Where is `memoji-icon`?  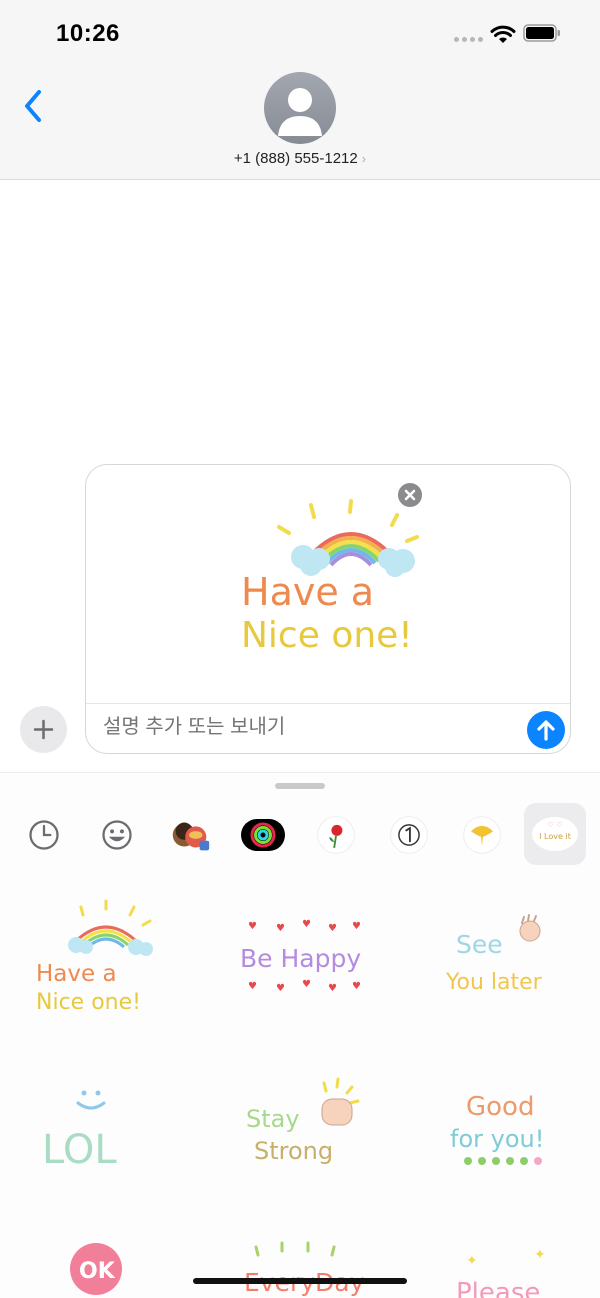
memoji-icon is located at coordinates (191, 836).